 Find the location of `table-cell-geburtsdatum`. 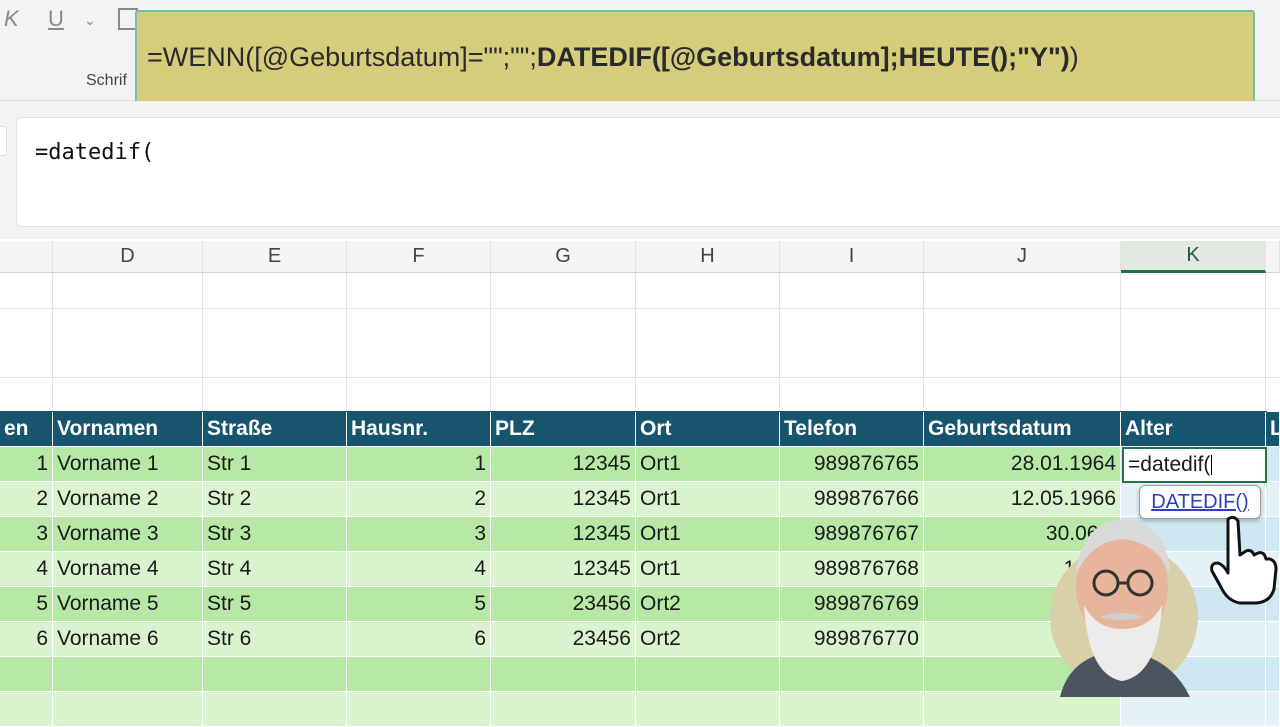

table-cell-geburtsdatum is located at coordinates (1022, 709).